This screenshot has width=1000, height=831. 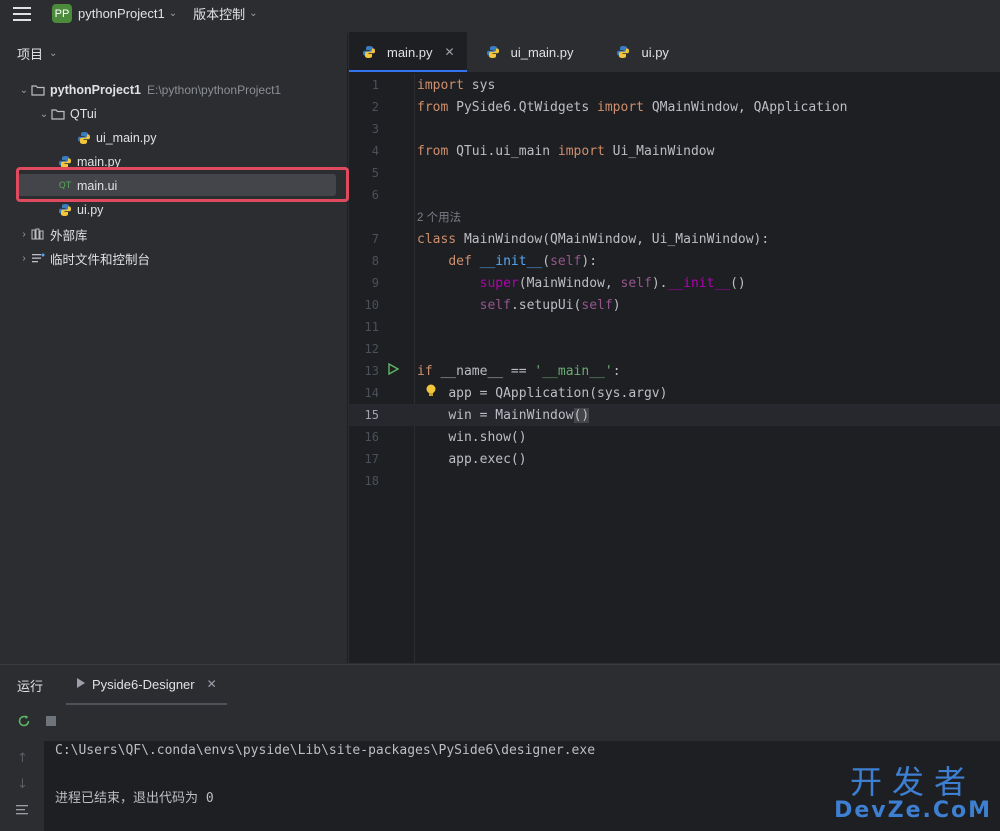 What do you see at coordinates (371, 305) in the screenshot?
I see `line-number: 10` at bounding box center [371, 305].